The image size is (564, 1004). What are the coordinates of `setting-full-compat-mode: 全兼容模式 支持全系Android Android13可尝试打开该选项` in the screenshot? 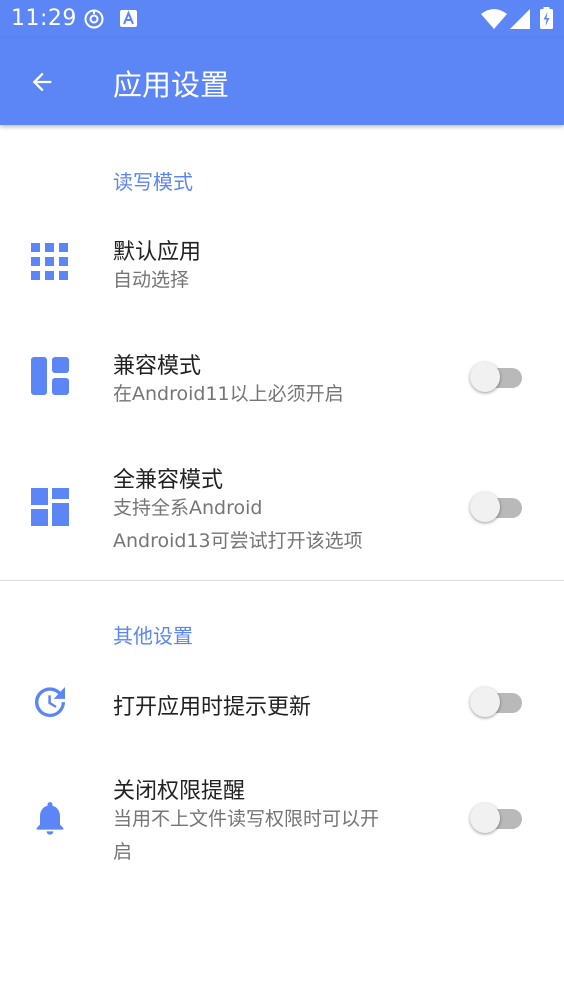 It's located at (282, 507).